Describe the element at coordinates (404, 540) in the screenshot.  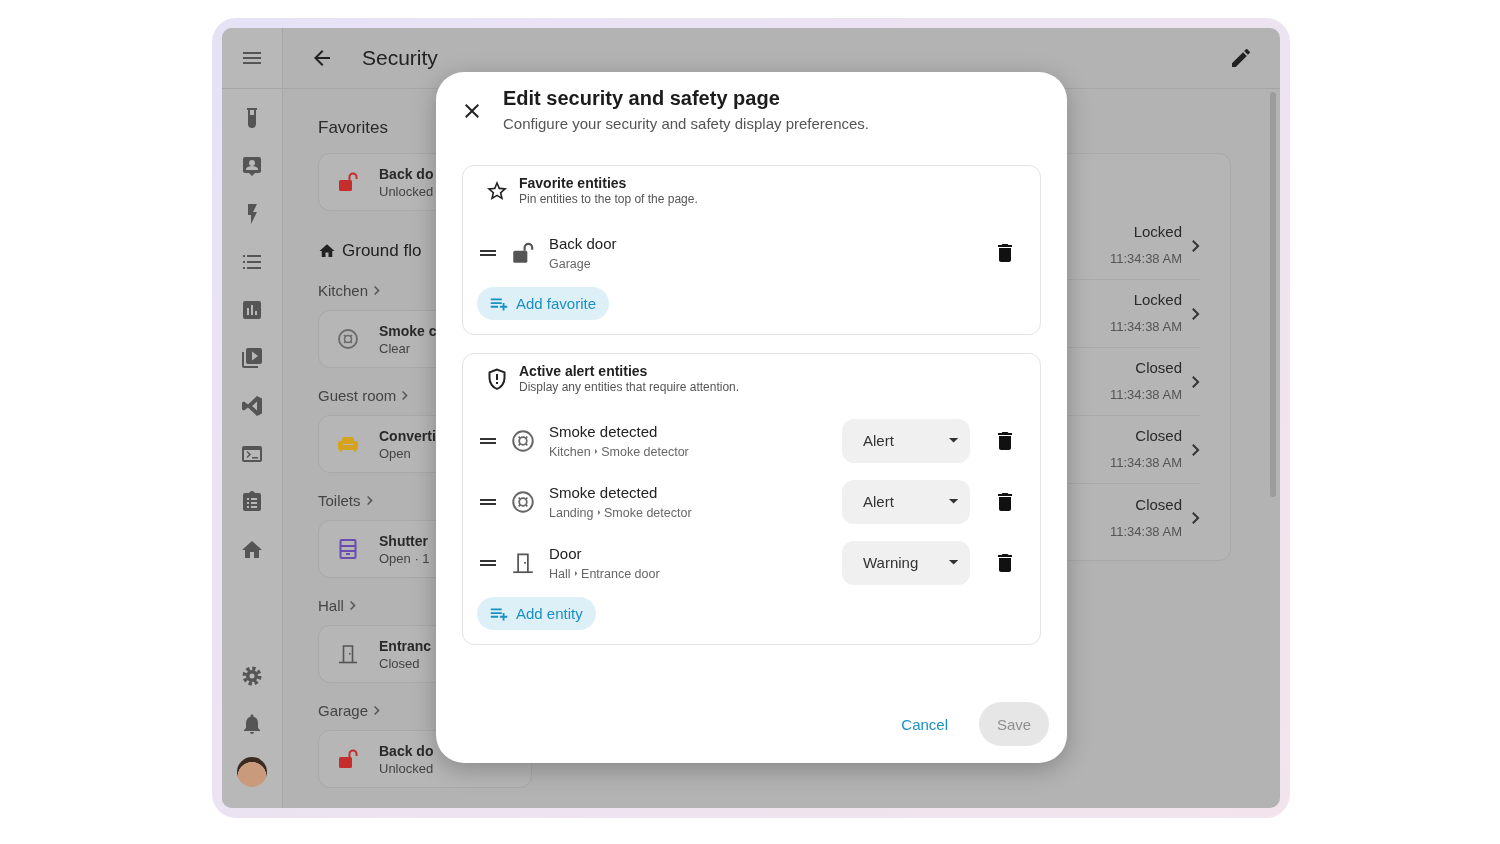
I see `entity-name: Shutter` at that location.